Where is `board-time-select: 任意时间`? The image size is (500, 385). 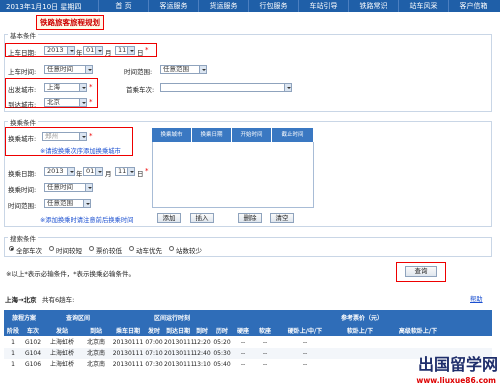 board-time-select: 任意时间 is located at coordinates (68, 69).